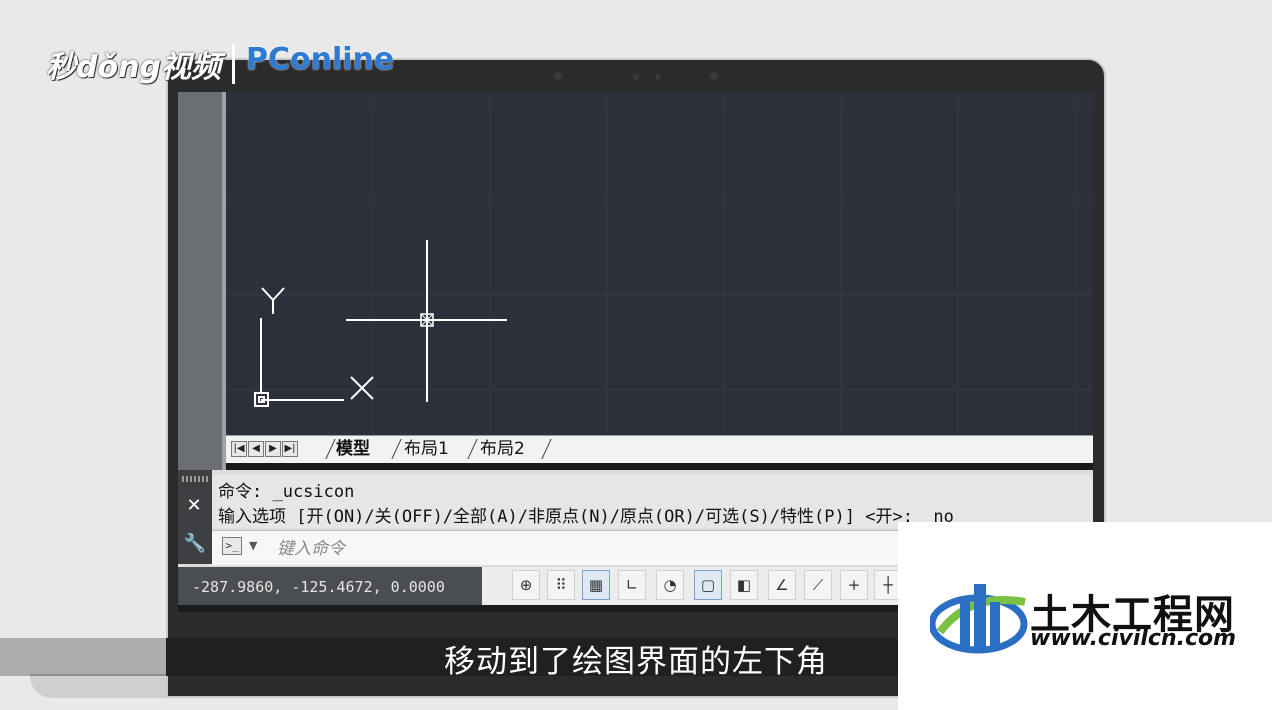 The width and height of the screenshot is (1272, 710). Describe the element at coordinates (195, 479) in the screenshot. I see `drag-grip-icon` at that location.